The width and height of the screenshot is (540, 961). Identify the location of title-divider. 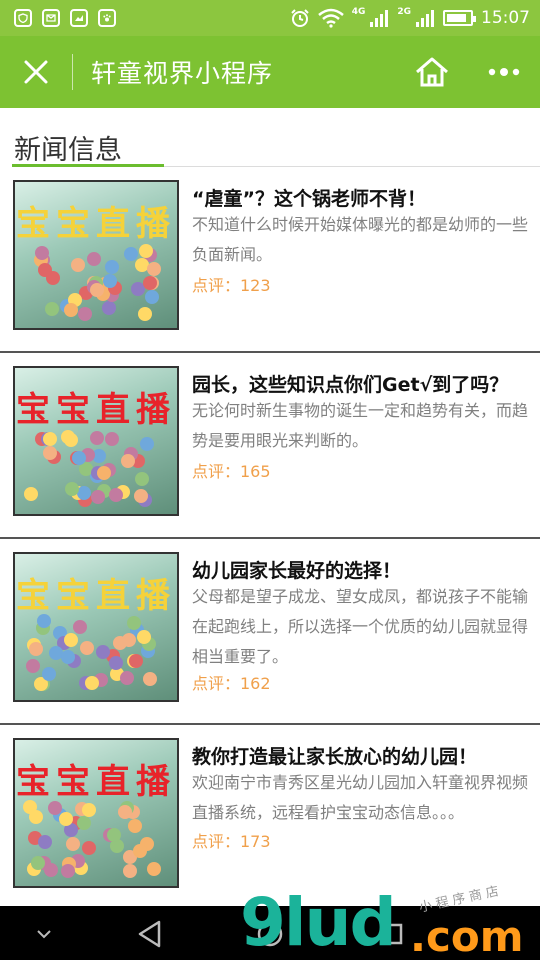
(72, 72).